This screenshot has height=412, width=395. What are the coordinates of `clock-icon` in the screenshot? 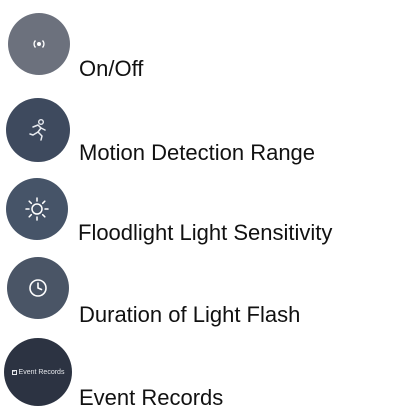 It's located at (38, 288).